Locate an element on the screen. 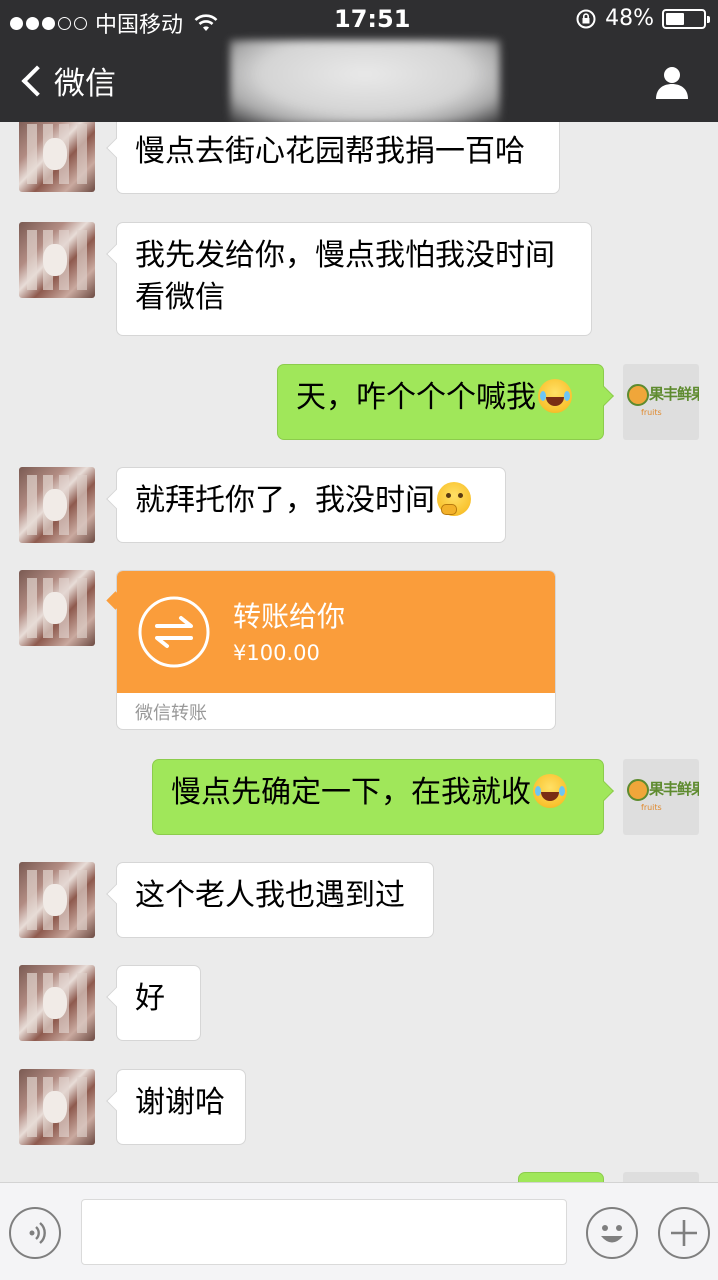  status-right: 48% is located at coordinates (642, 18).